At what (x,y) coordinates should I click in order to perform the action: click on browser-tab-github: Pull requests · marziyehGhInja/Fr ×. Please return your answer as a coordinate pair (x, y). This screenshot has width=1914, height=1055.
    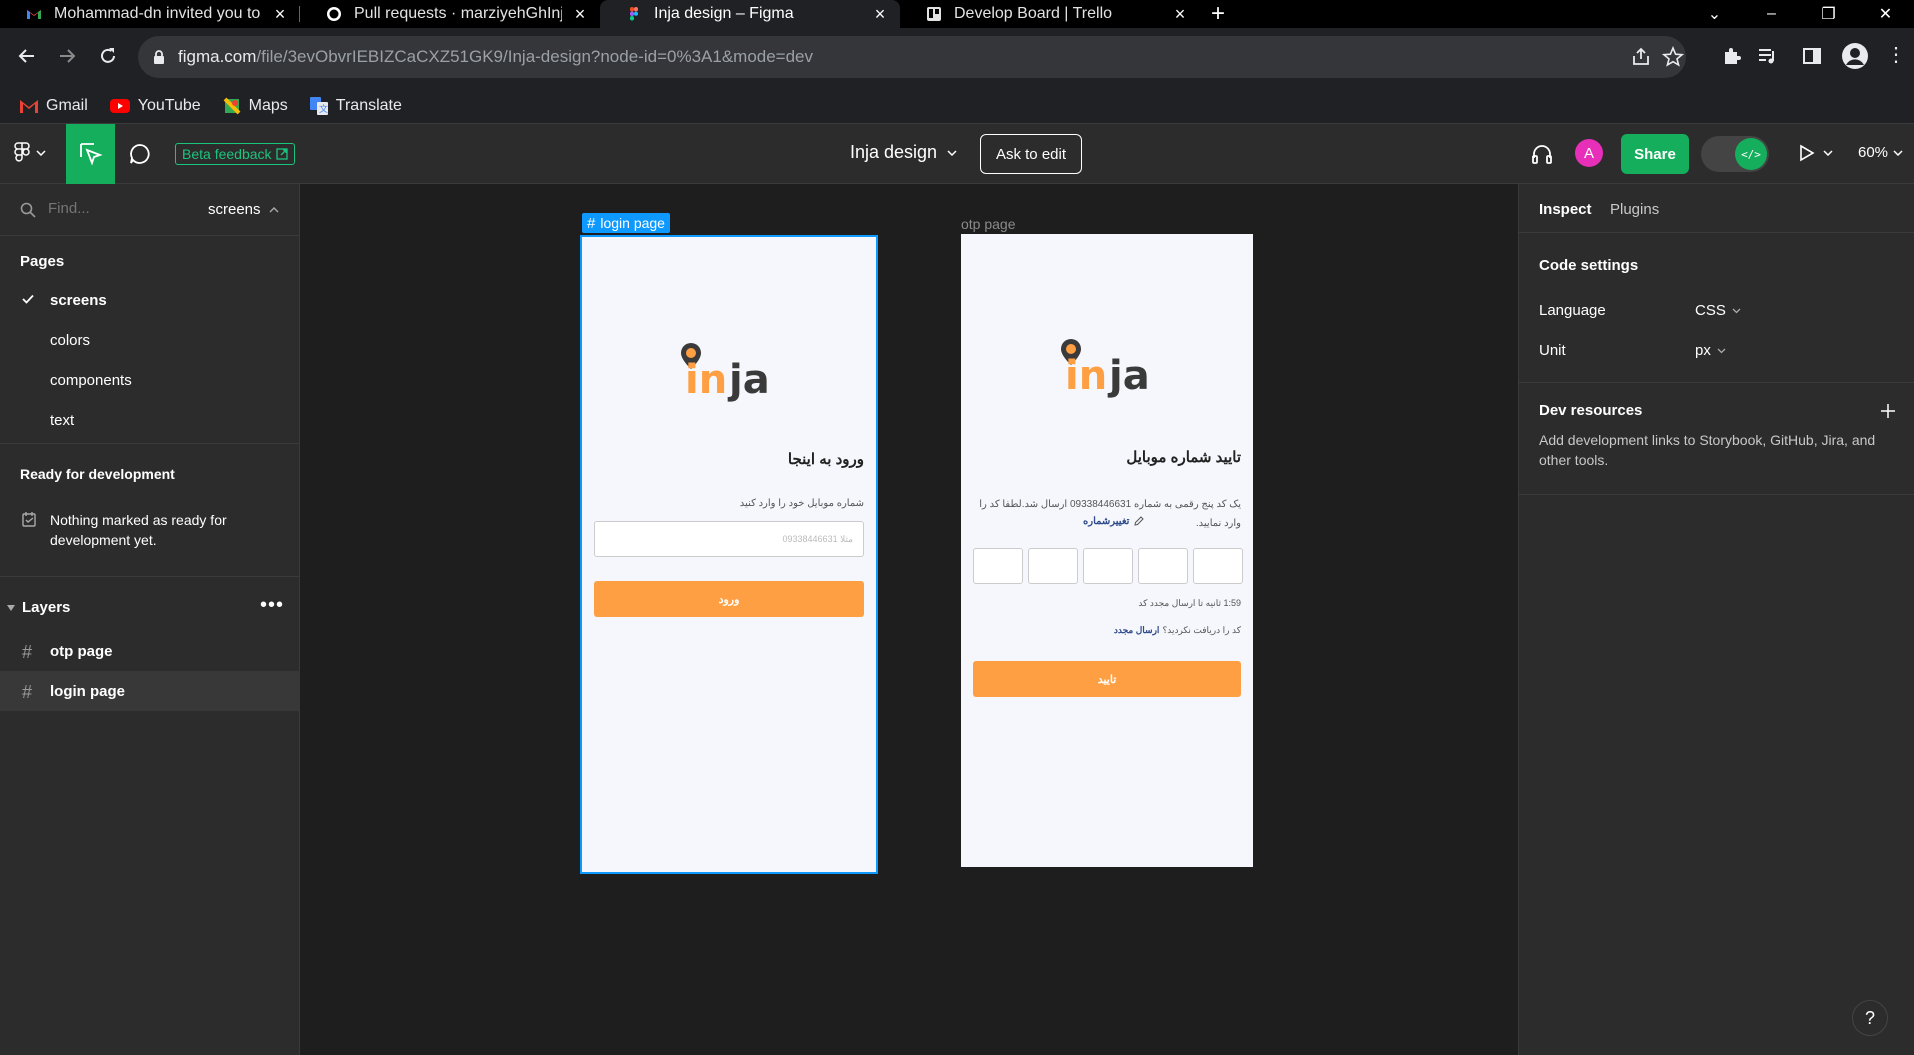
    Looking at the image, I should click on (450, 14).